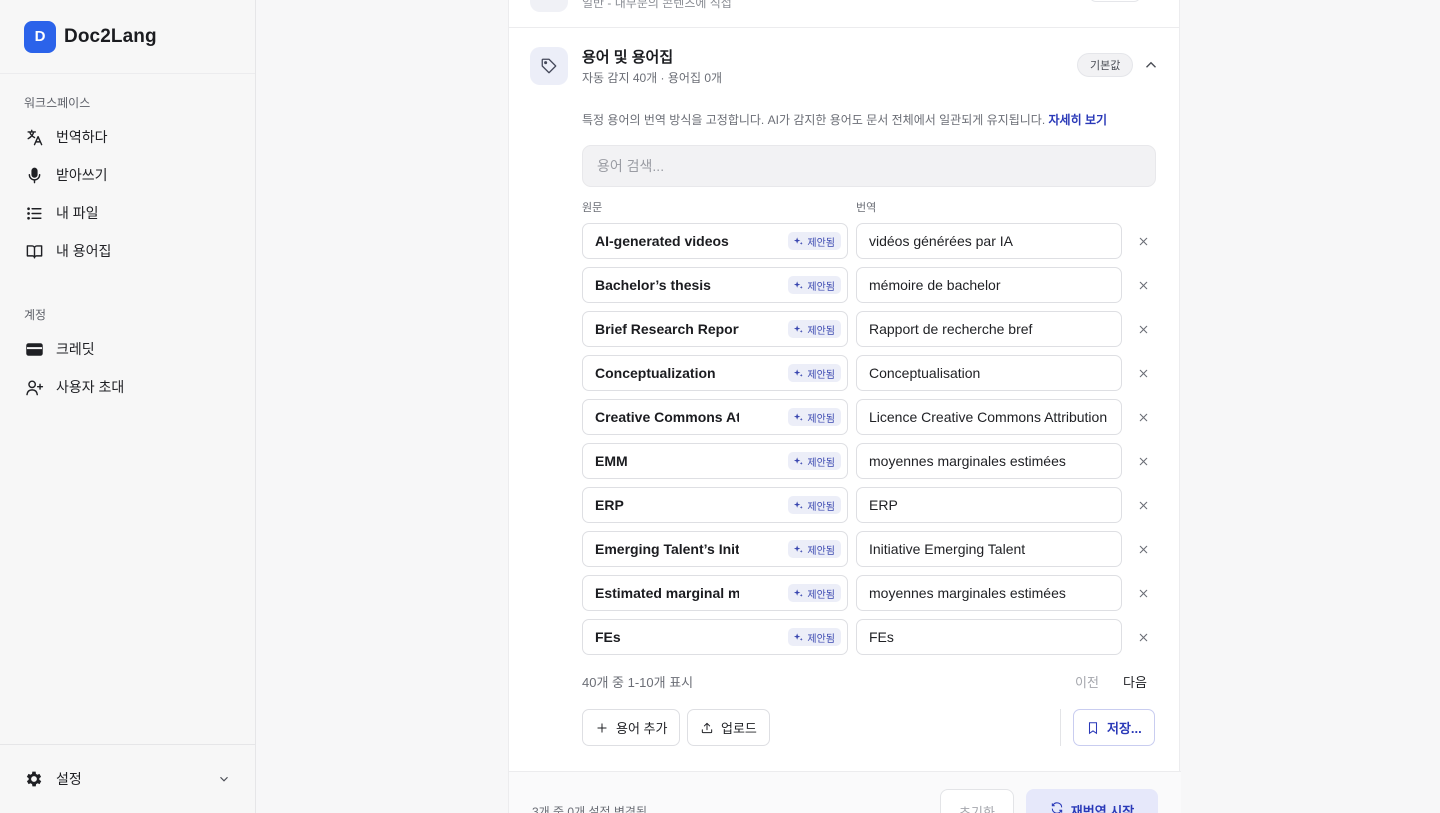 Image resolution: width=1440 pixels, height=813 pixels. I want to click on gear-icon, so click(34, 779).